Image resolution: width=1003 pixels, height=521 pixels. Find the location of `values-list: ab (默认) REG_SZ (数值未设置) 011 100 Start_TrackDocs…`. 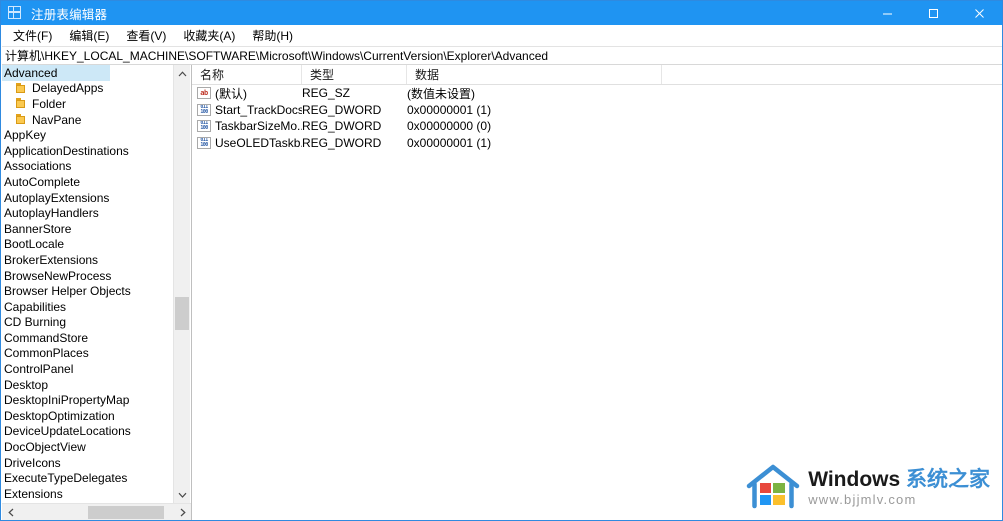

values-list: ab (默认) REG_SZ (数值未设置) 011 100 Start_TrackDocs… is located at coordinates (597, 118).